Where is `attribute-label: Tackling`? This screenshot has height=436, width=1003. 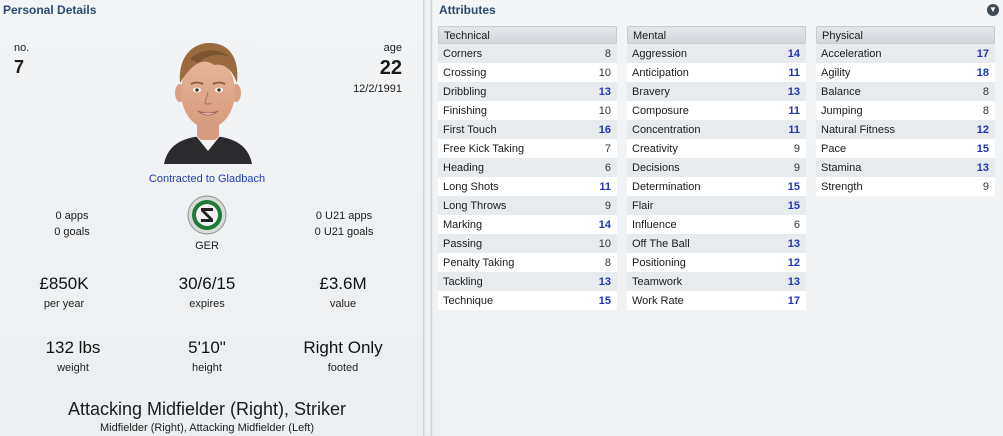
attribute-label: Tackling is located at coordinates (463, 281).